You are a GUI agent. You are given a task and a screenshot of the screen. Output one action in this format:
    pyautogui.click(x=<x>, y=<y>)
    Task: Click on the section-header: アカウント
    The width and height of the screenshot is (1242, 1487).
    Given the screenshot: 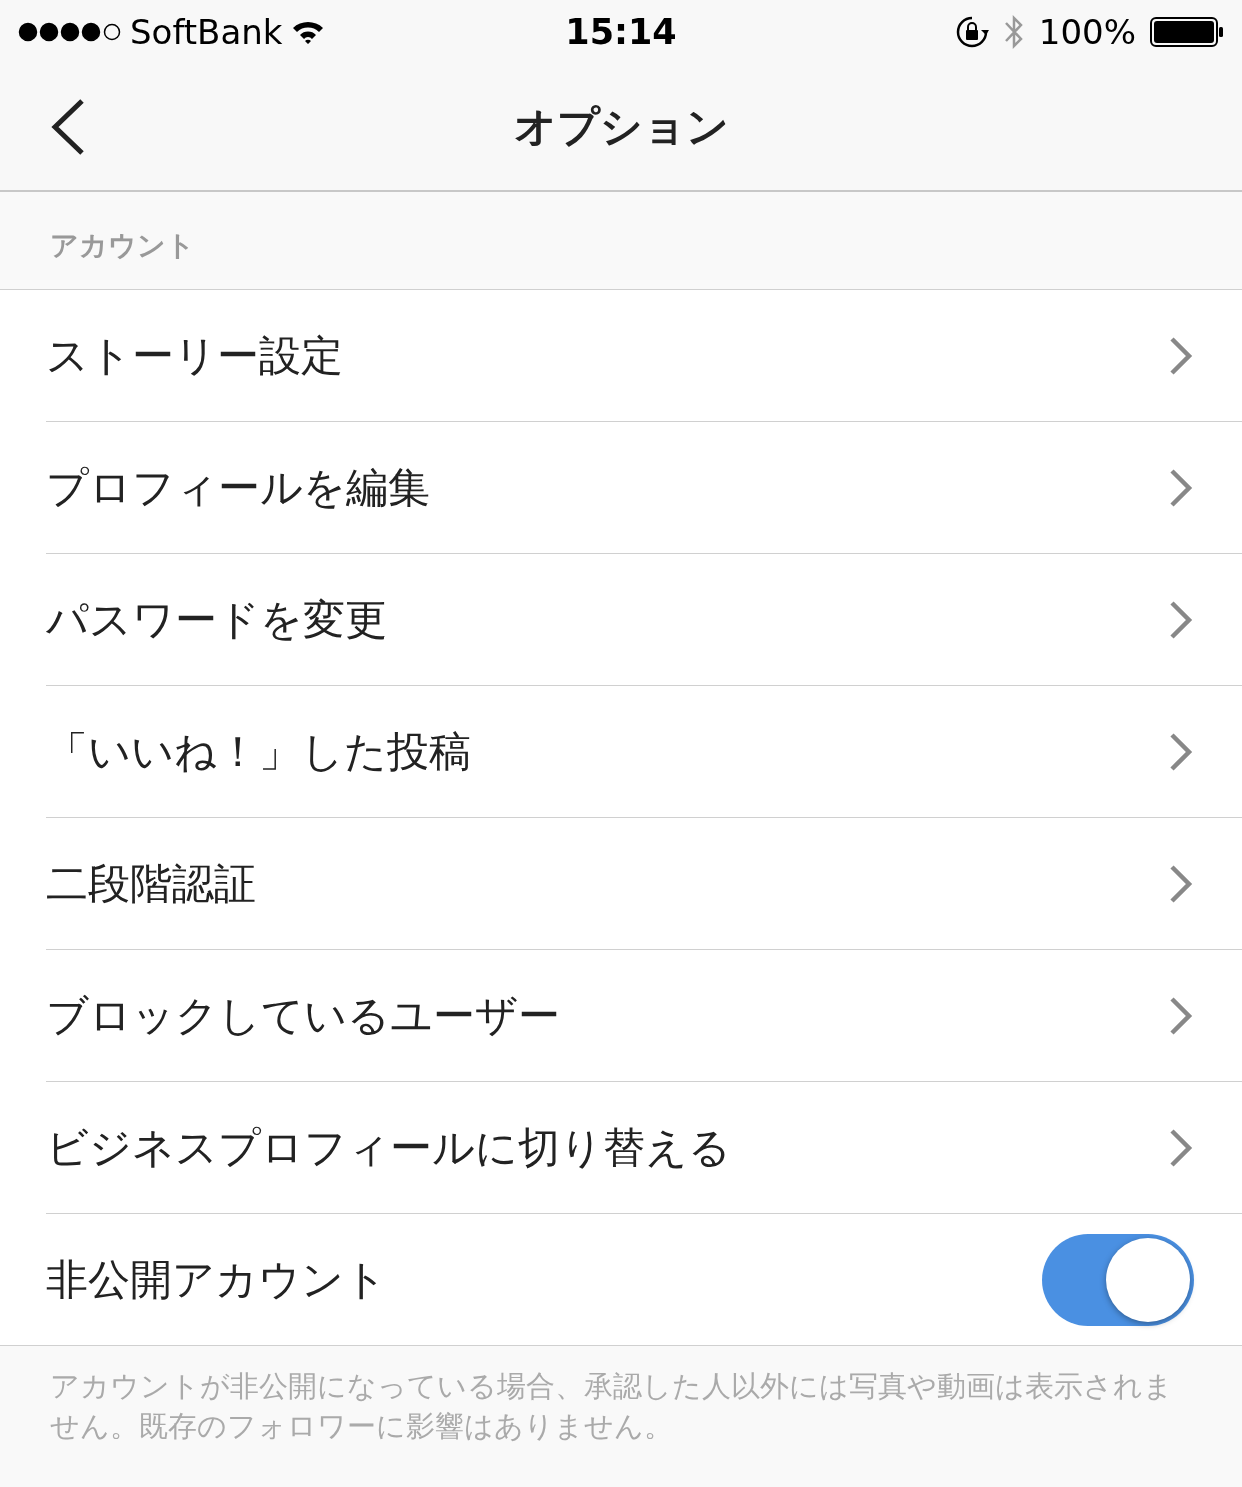 What is the action you would take?
    pyautogui.click(x=122, y=245)
    